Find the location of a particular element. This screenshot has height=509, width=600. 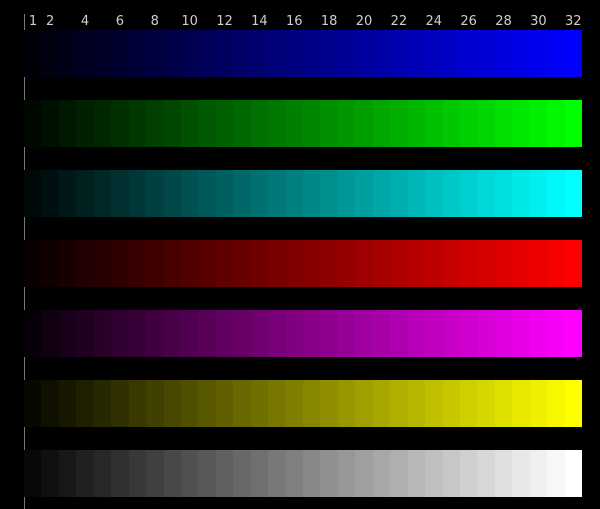

step-label: 20 is located at coordinates (364, 21).